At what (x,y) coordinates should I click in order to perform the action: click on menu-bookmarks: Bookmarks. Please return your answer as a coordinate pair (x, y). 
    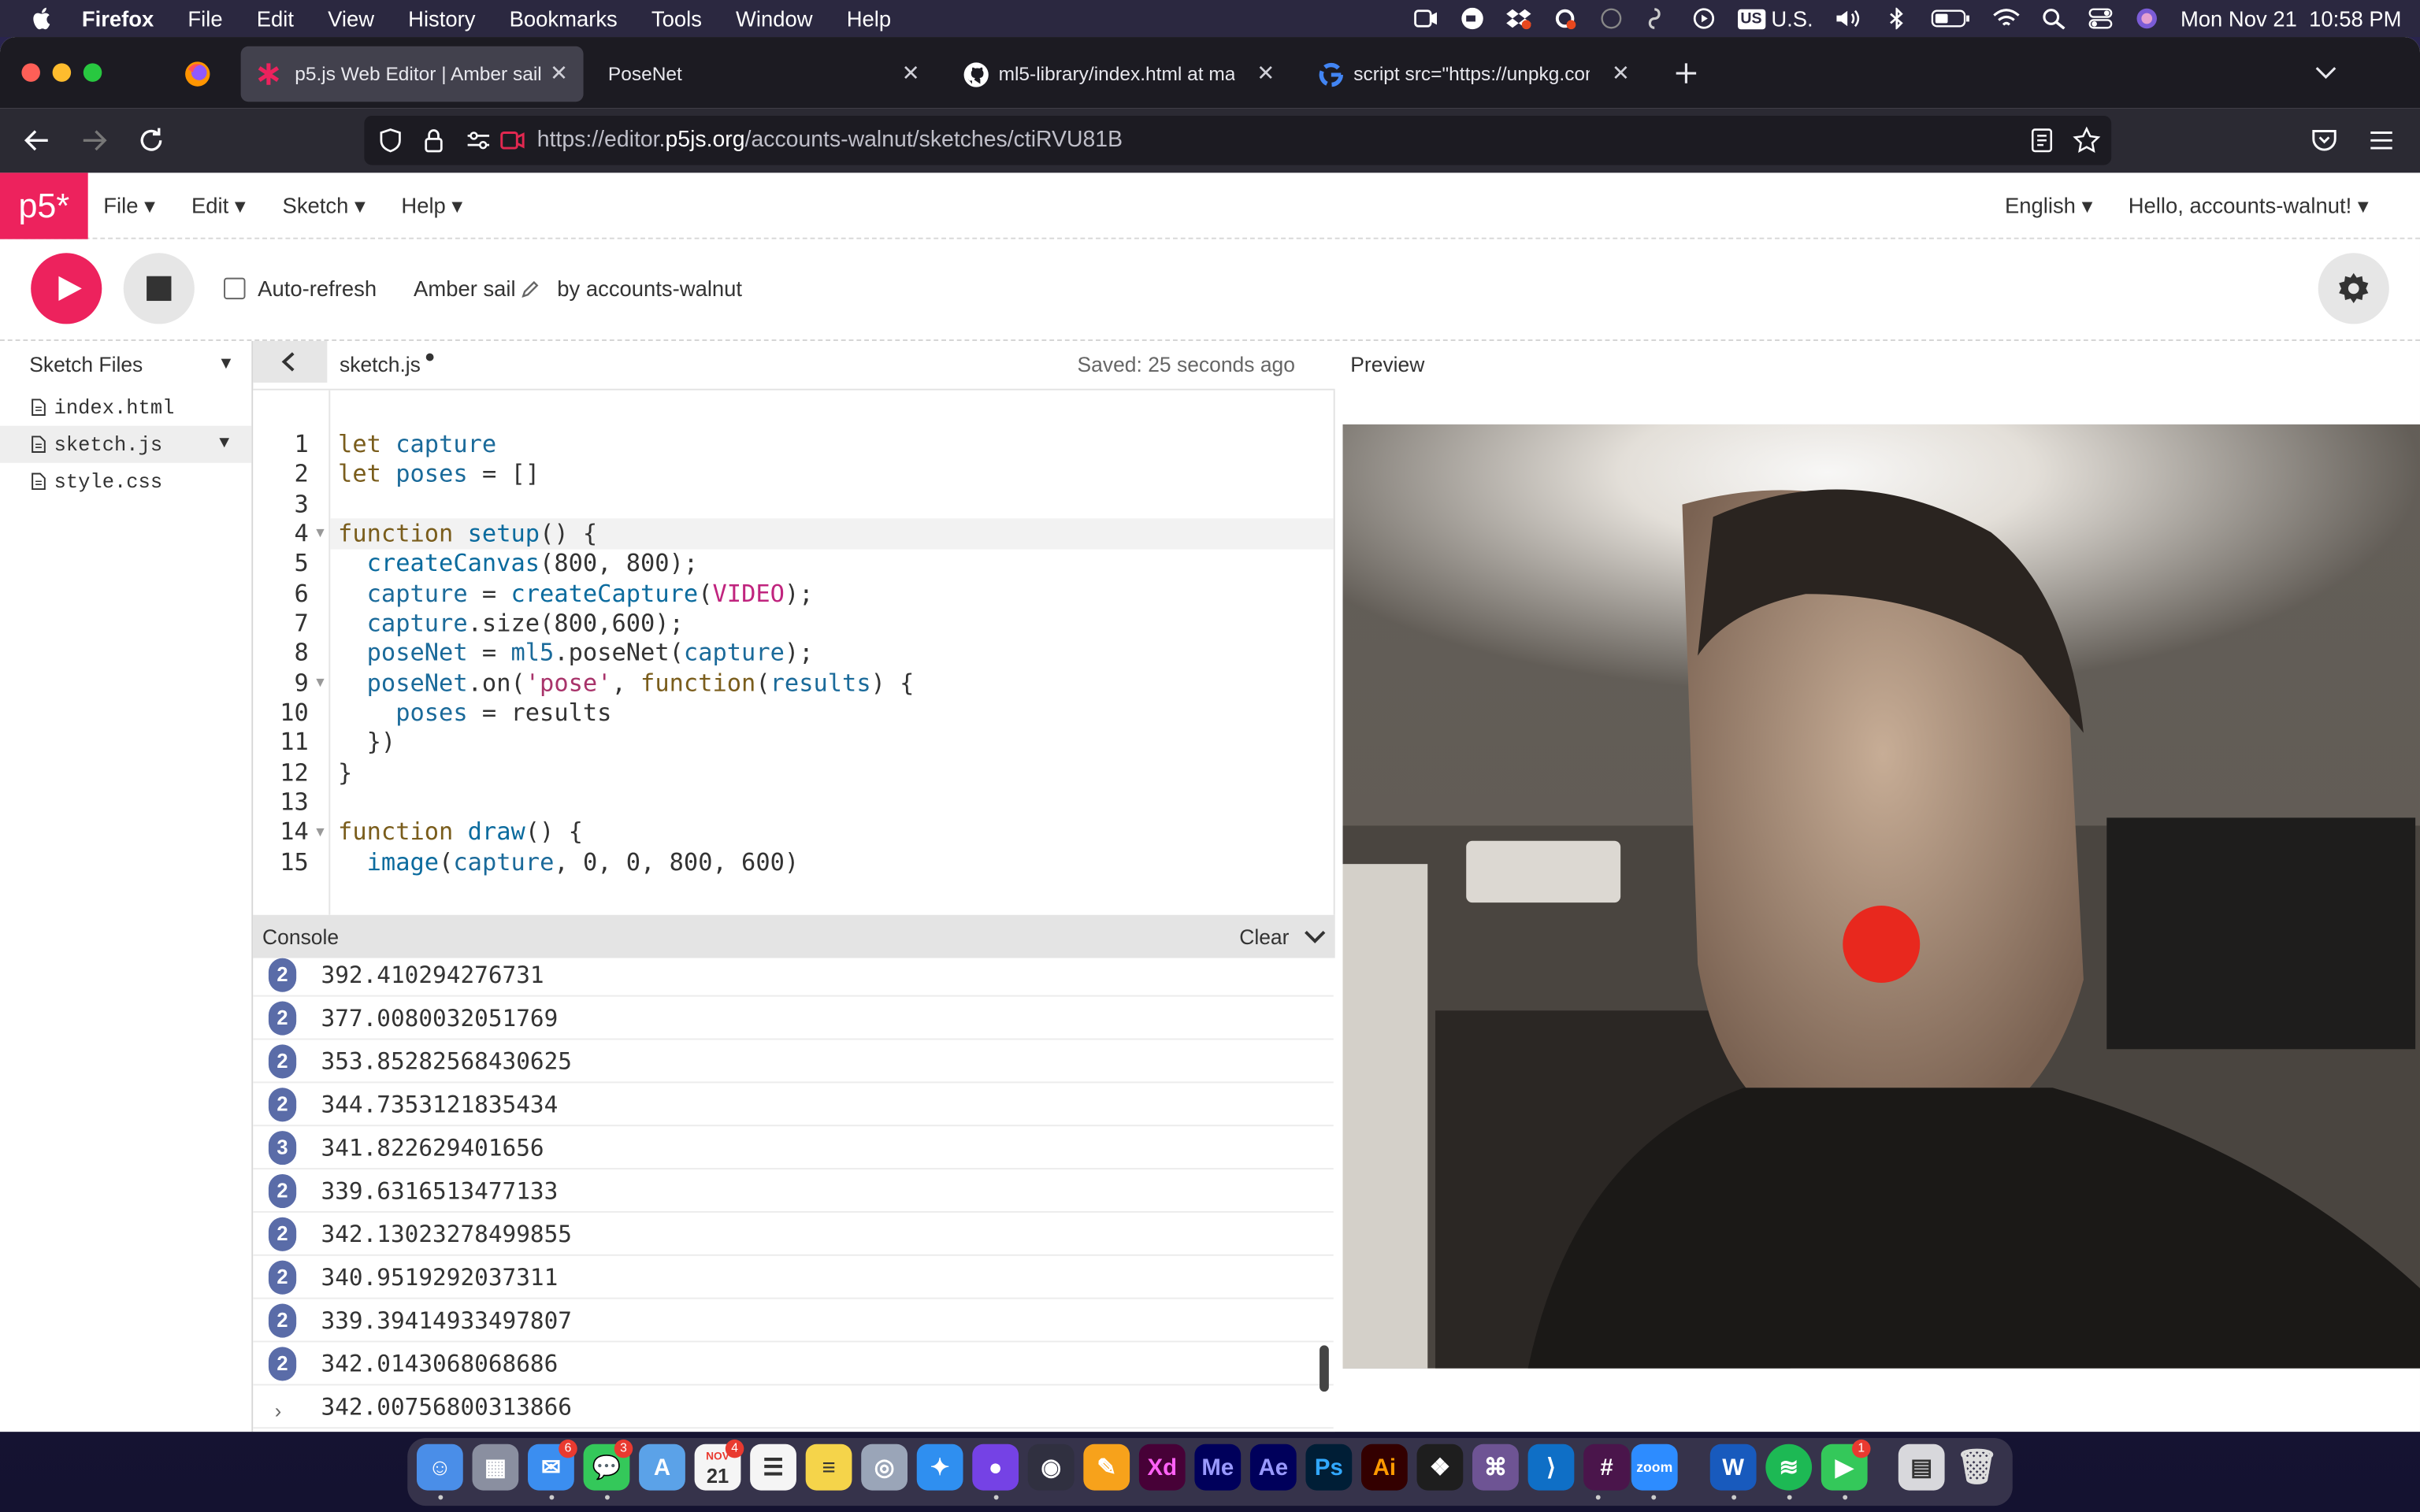
    Looking at the image, I should click on (564, 18).